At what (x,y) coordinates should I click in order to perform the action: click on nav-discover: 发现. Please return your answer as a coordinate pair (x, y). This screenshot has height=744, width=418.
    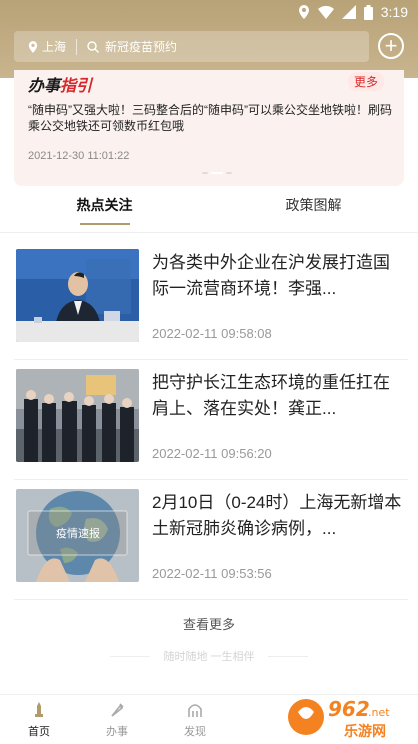
    Looking at the image, I should click on (195, 719).